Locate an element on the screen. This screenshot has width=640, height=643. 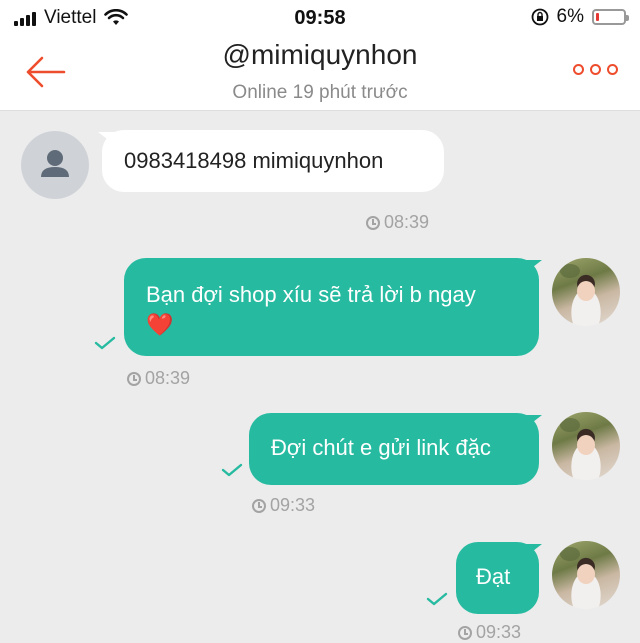
message-bubble-outgoing: Đợi chút e gửi link đặc is located at coordinates (394, 449).